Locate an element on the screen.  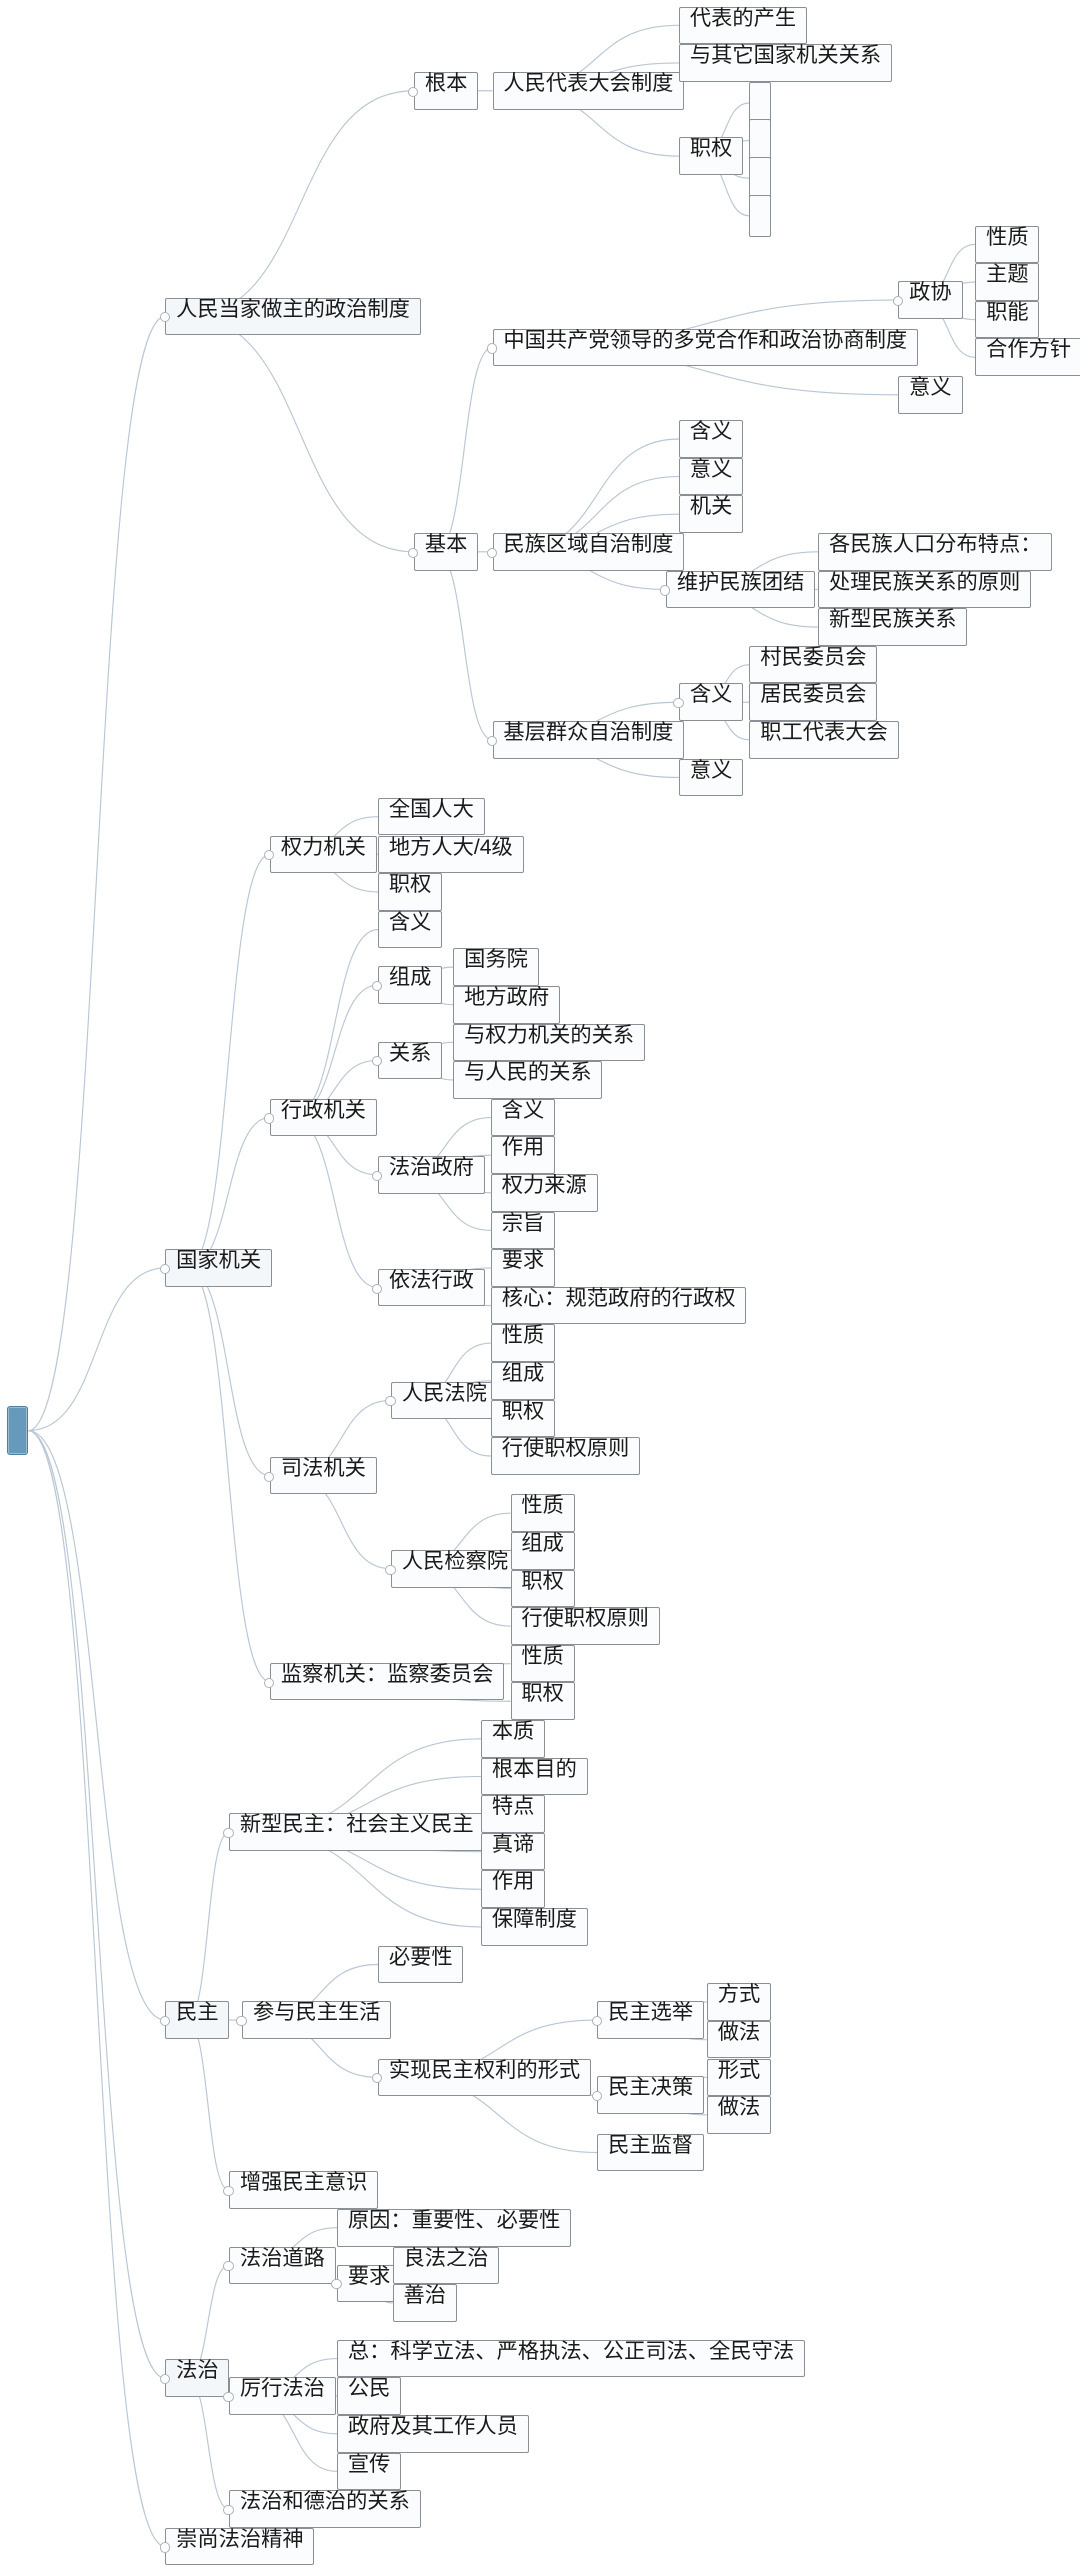
mindmap-node: 与人民的关系 is located at coordinates (528, 1080).